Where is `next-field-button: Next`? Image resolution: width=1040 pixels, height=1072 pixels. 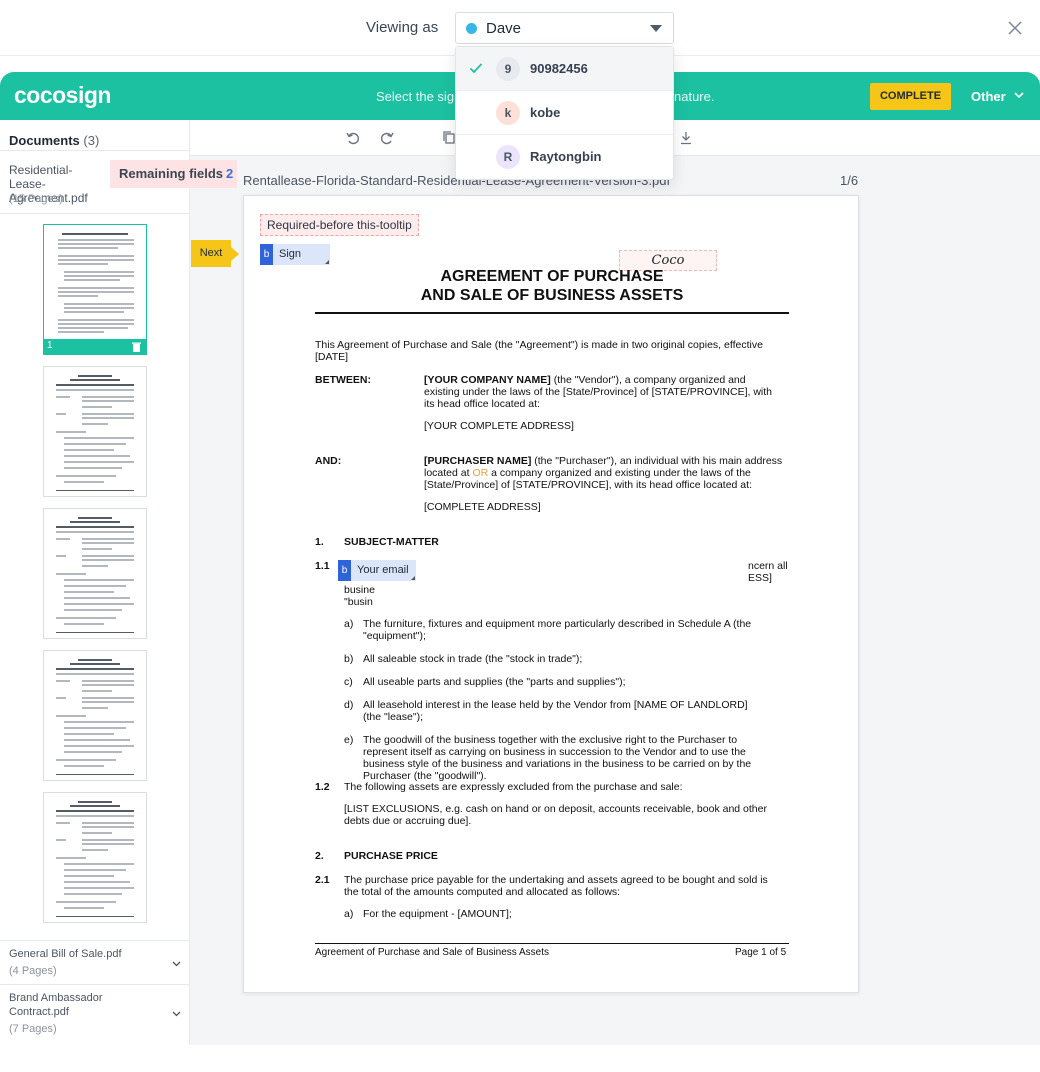 next-field-button: Next is located at coordinates (211, 253).